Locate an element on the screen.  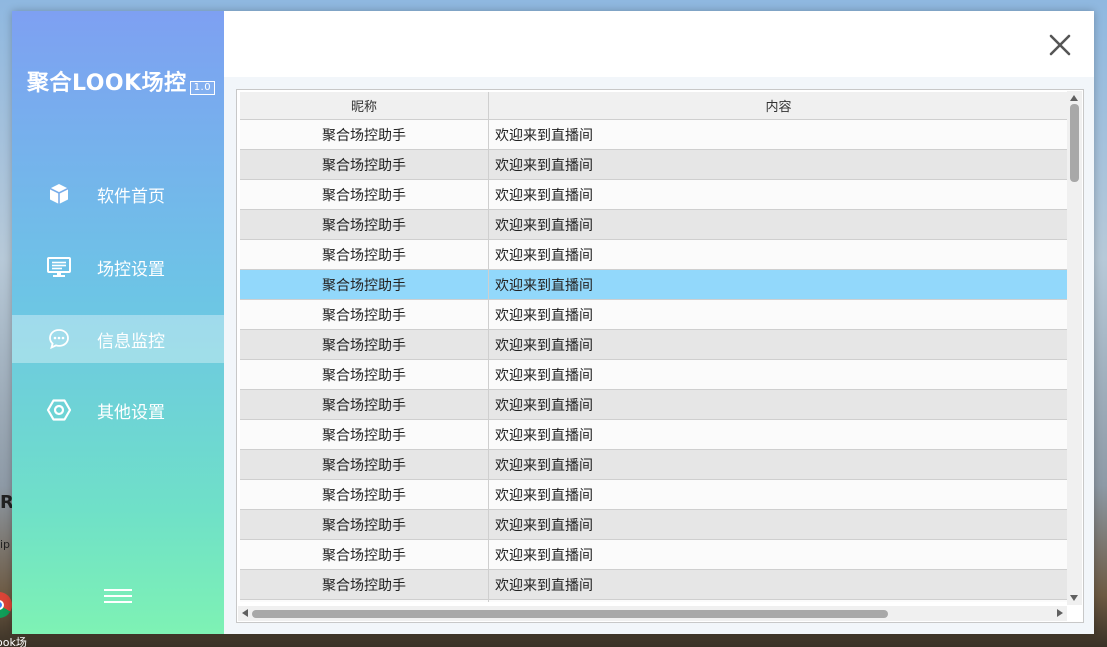
column-header-content: 内容 is located at coordinates (779, 105).